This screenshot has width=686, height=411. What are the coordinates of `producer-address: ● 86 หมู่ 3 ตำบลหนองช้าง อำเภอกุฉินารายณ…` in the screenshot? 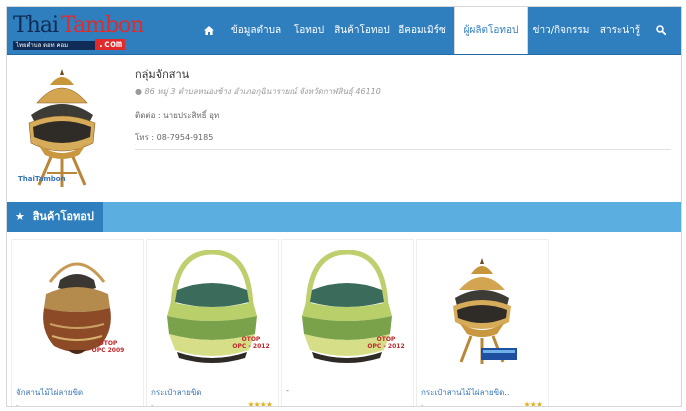 It's located at (258, 91).